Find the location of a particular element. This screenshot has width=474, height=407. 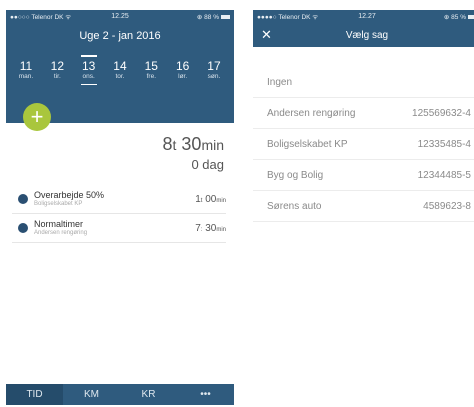

status-bar: ●●●●○ Telenor DK ᯤ 12.27 ⊕ 85 % is located at coordinates (363, 16).